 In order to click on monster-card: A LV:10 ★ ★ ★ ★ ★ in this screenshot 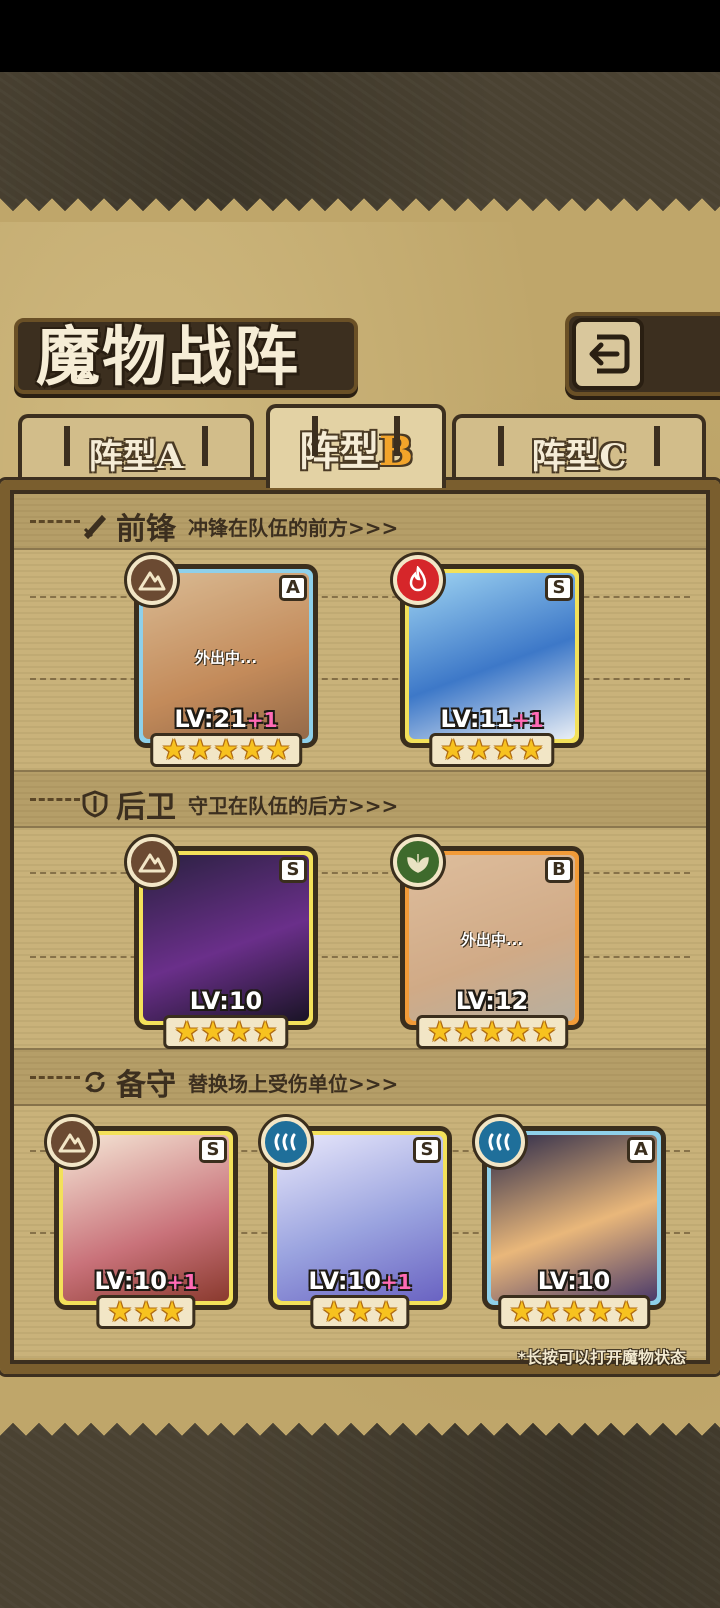, I will do `click(570, 1223)`.